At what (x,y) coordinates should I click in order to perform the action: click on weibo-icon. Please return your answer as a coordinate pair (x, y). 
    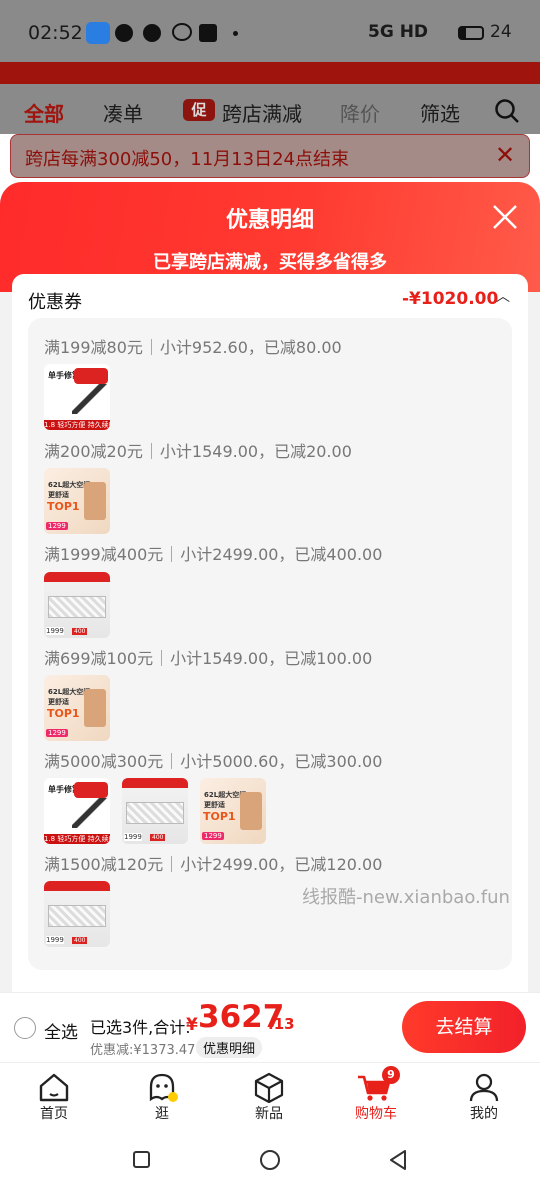
    Looking at the image, I should click on (182, 32).